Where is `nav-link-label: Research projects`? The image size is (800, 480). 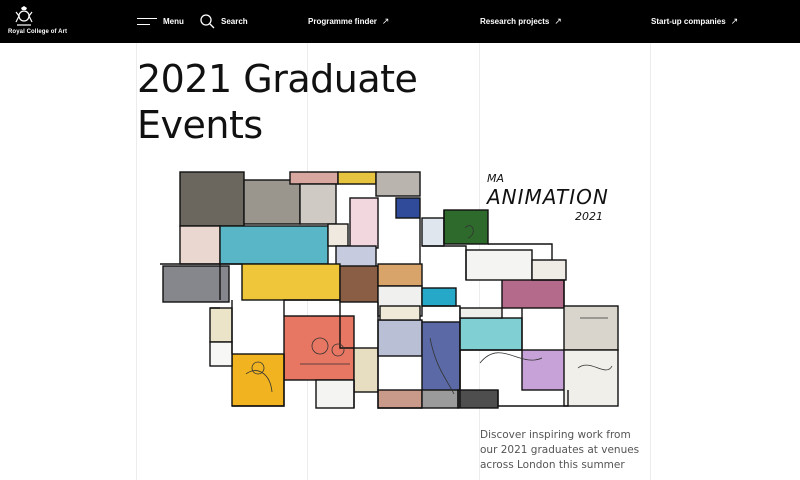 nav-link-label: Research projects is located at coordinates (515, 21).